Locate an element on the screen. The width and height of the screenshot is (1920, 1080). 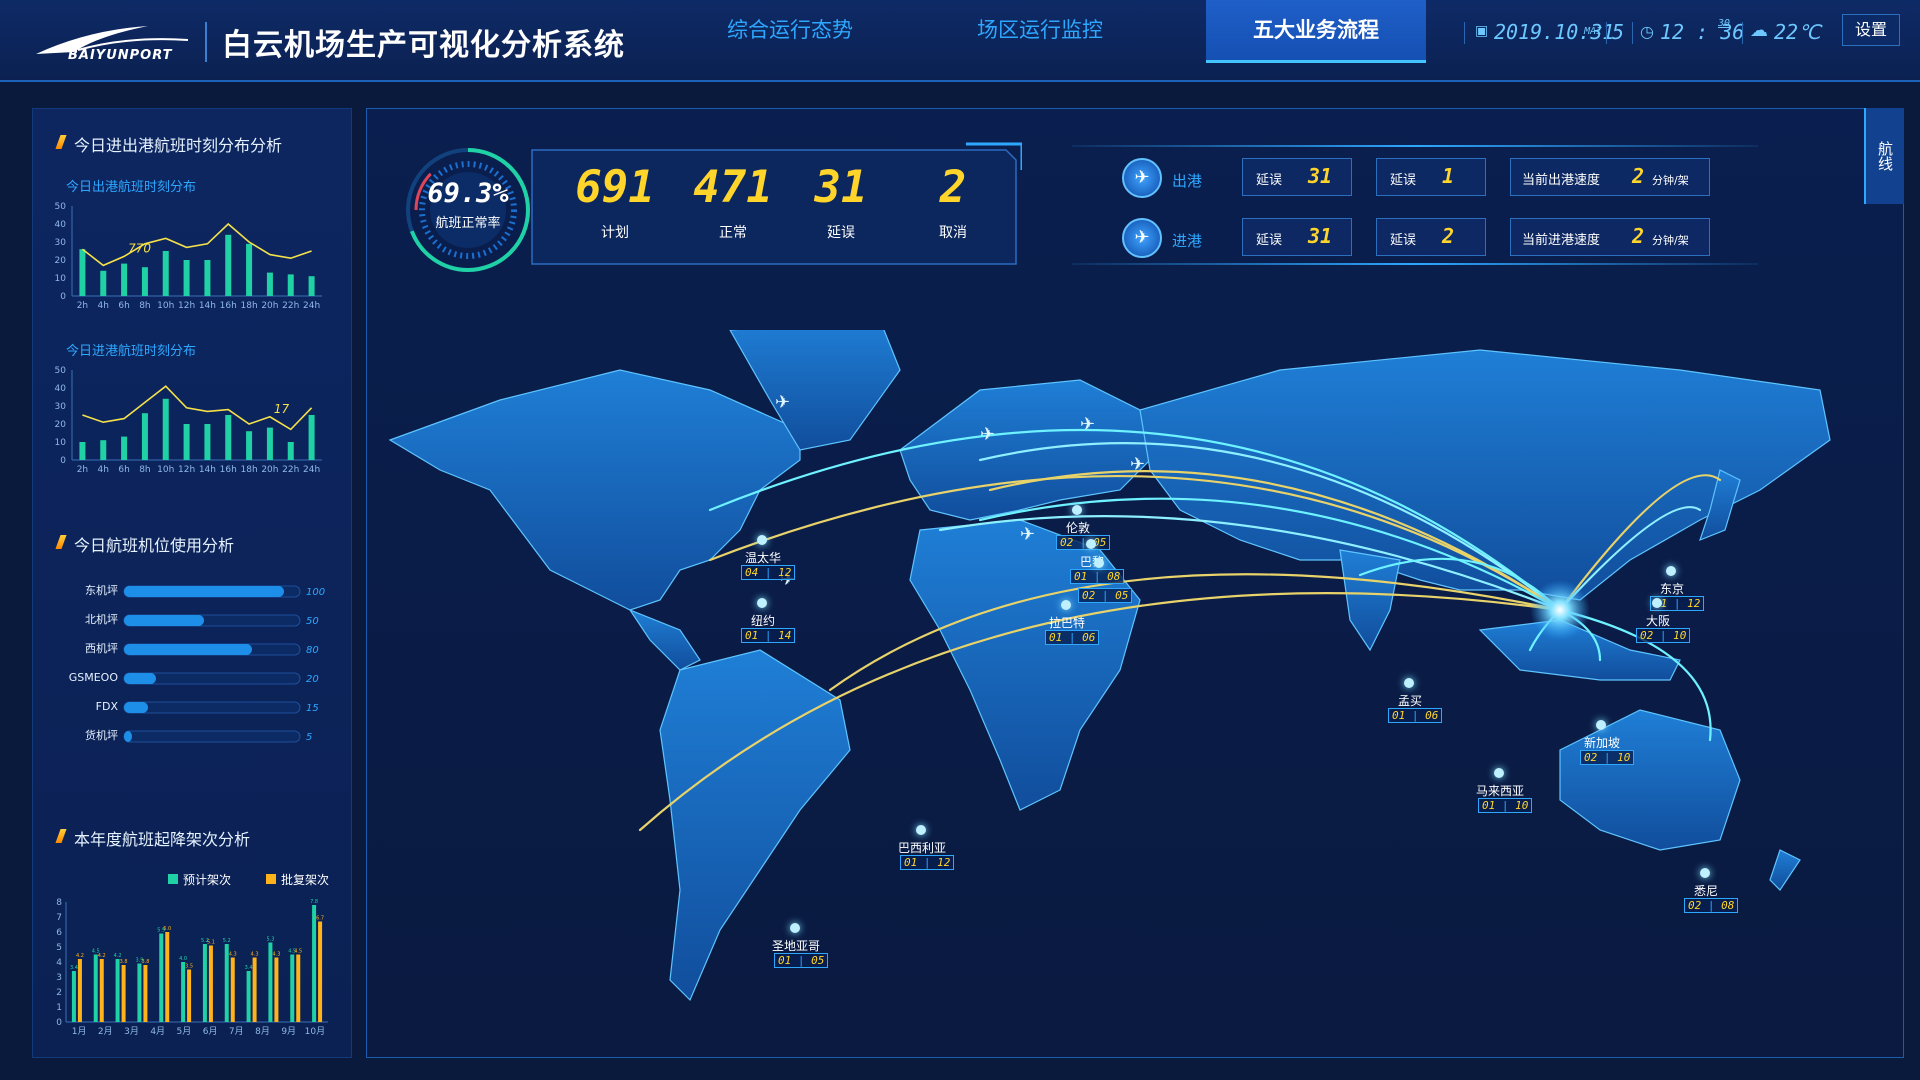
kpi-normal-label: 正常 is located at coordinates (733, 233).